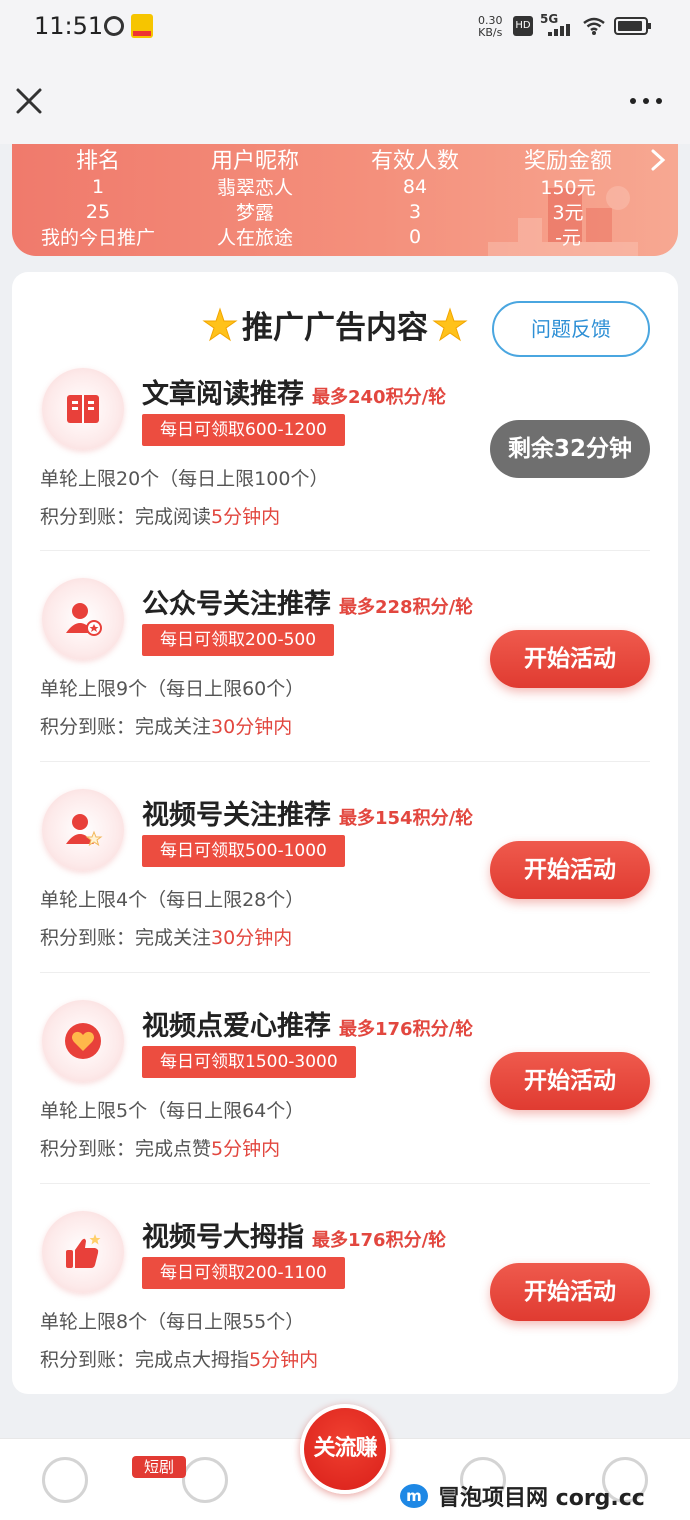 This screenshot has height=1520, width=690. Describe the element at coordinates (308, 1026) in the screenshot. I see `task-name: 视频点爱心推荐 最多176积分/轮` at that location.